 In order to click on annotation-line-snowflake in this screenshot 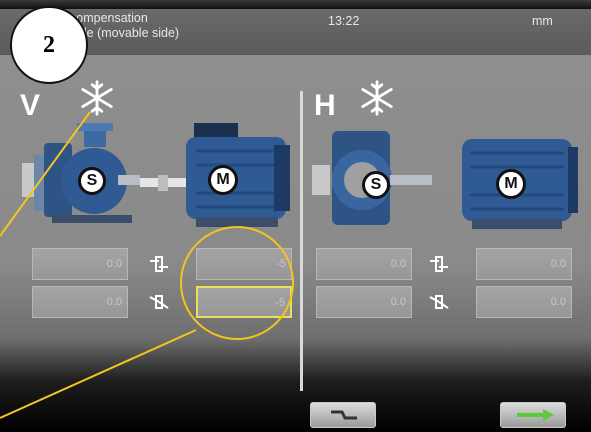, I will do `click(45, 174)`.